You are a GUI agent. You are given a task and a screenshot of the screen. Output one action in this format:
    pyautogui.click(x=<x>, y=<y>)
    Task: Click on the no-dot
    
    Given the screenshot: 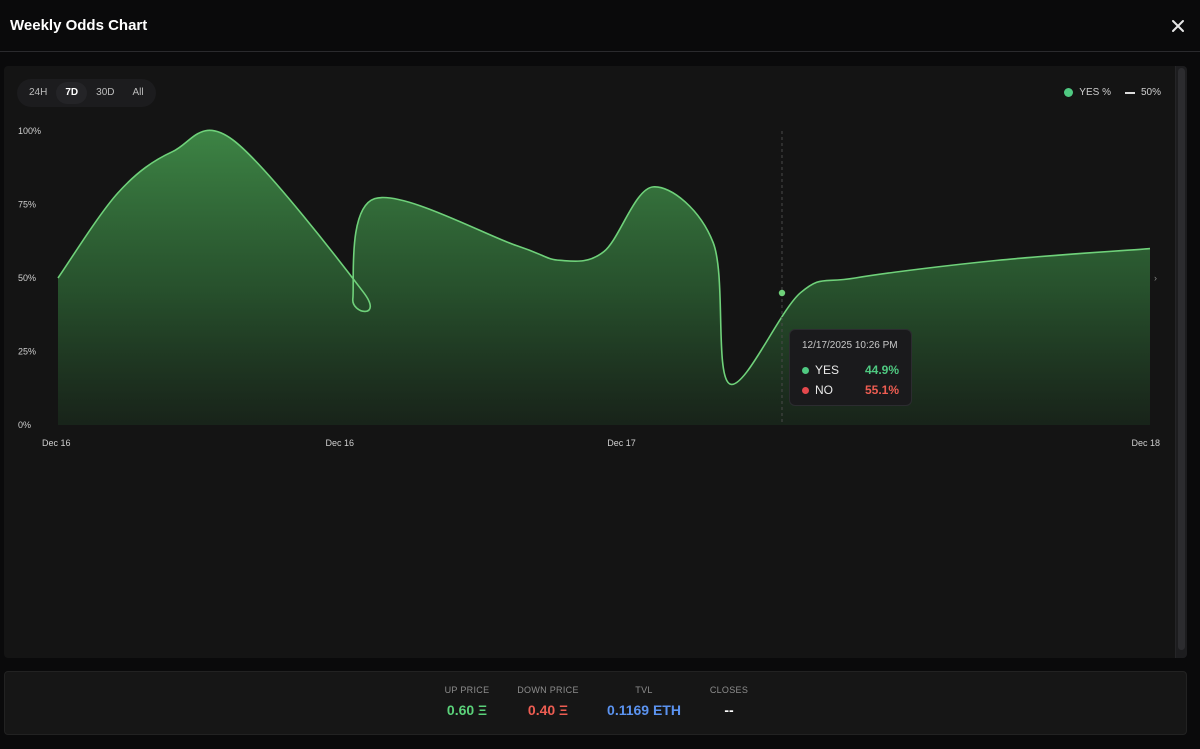 What is the action you would take?
    pyautogui.click(x=805, y=390)
    